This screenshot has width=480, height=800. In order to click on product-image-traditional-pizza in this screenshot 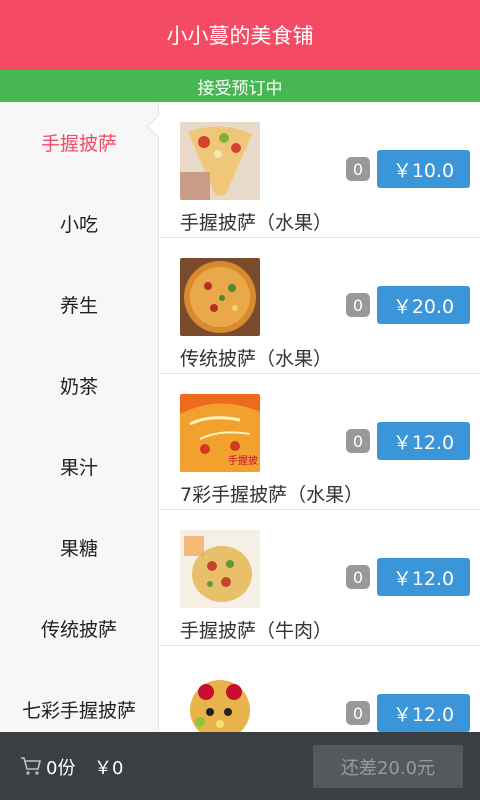, I will do `click(220, 297)`.